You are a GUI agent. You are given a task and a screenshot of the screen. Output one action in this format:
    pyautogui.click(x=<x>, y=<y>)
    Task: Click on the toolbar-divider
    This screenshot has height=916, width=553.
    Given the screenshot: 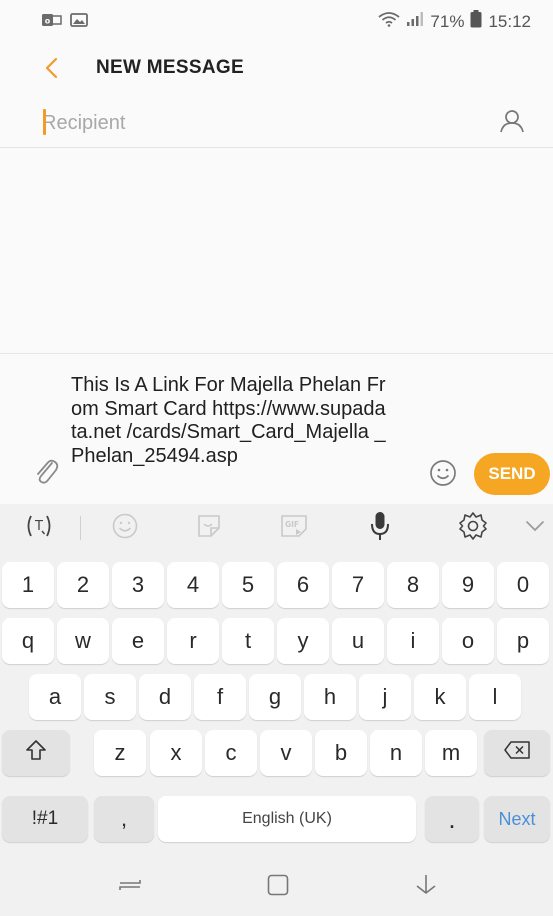 What is the action you would take?
    pyautogui.click(x=80, y=528)
    